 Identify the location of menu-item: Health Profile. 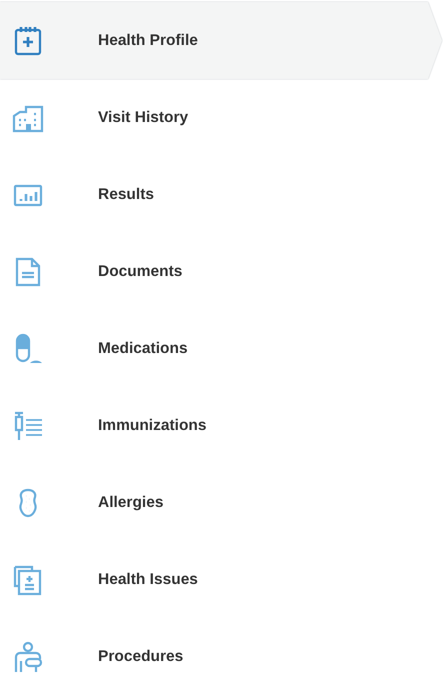
(221, 40).